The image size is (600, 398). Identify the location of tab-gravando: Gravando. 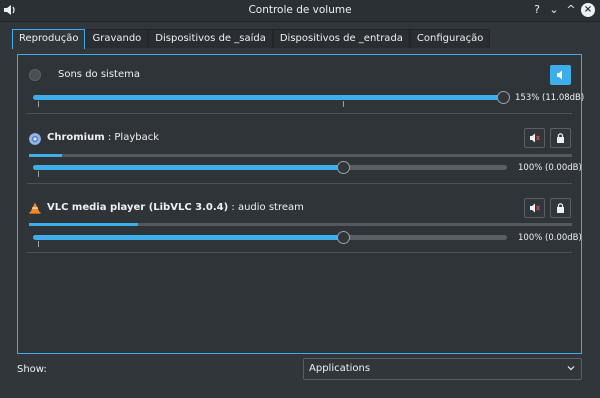
(117, 38).